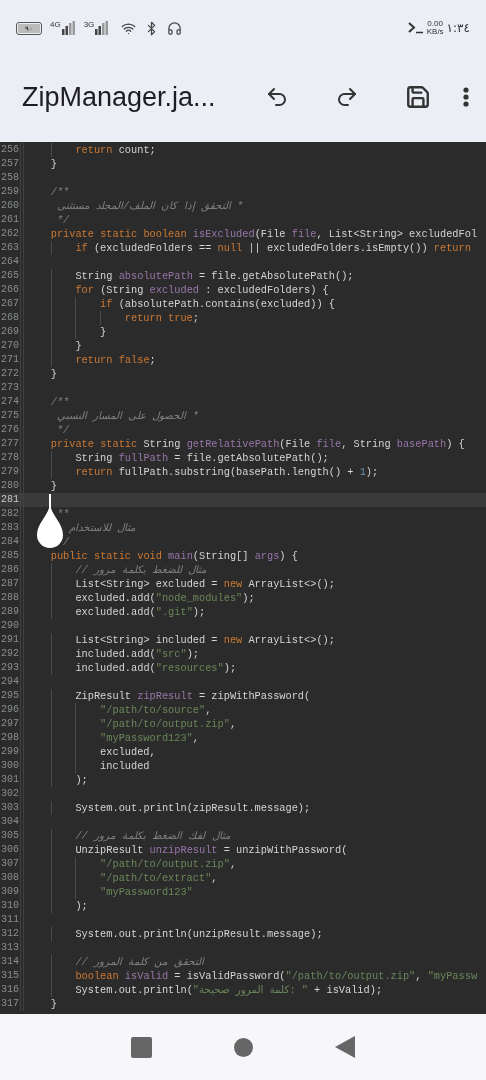  I want to click on code-line: boolean isValid = isValidPassword("/path/to/output.zip", "myPassw, so click(276, 976).